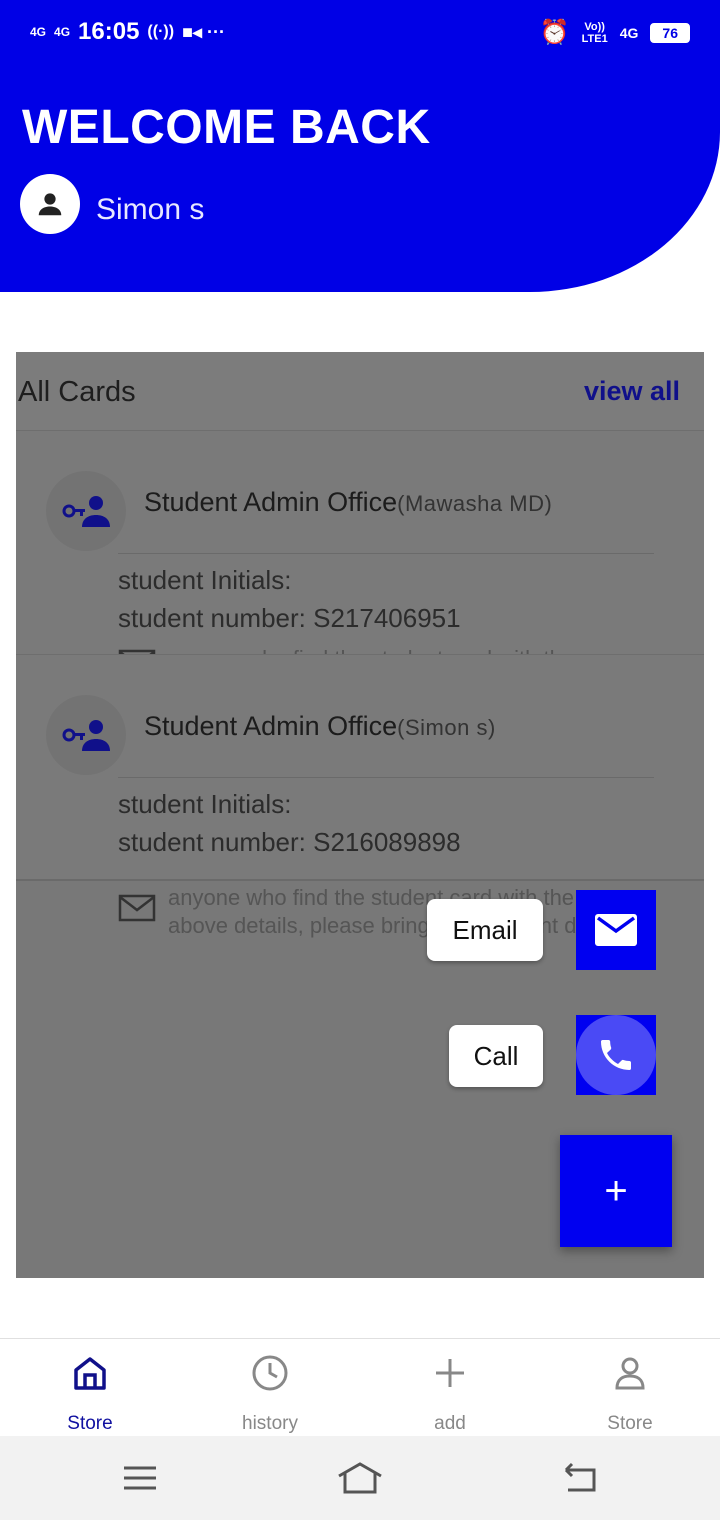 This screenshot has height=1520, width=720. Describe the element at coordinates (450, 1388) in the screenshot. I see `nav-item-add: add` at that location.